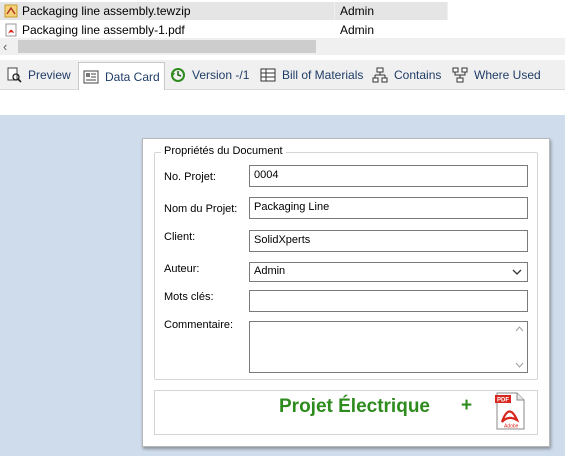 The height and width of the screenshot is (456, 565). I want to click on tab-label: Version -/1, so click(221, 75).